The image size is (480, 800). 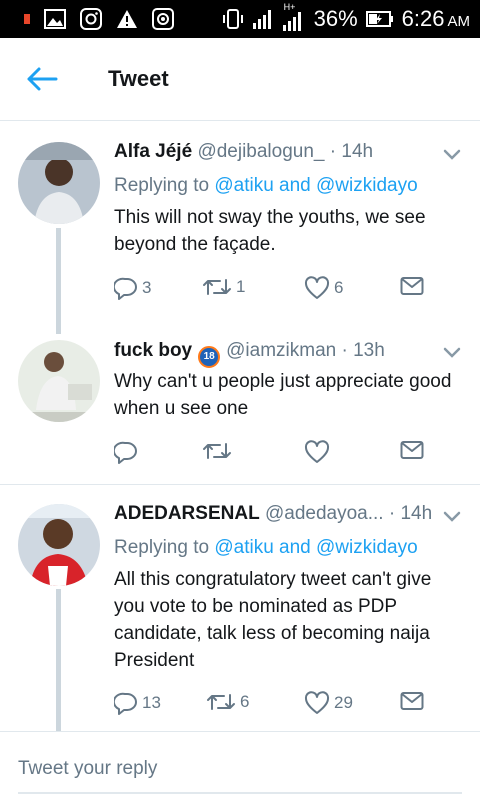 I want to click on tweet-header: ADEDARSENAL @adedayoa... · 14h, so click(x=273, y=514).